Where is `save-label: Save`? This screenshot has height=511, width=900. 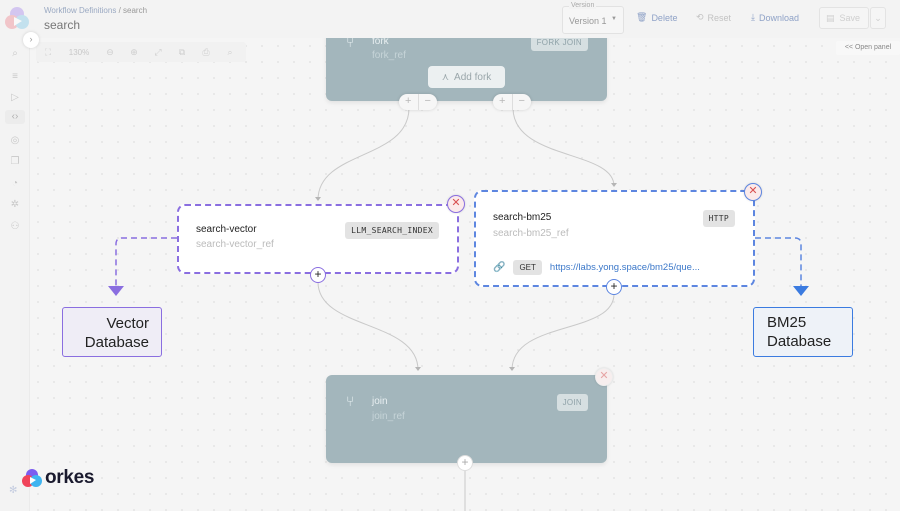
save-label: Save is located at coordinates (850, 18).